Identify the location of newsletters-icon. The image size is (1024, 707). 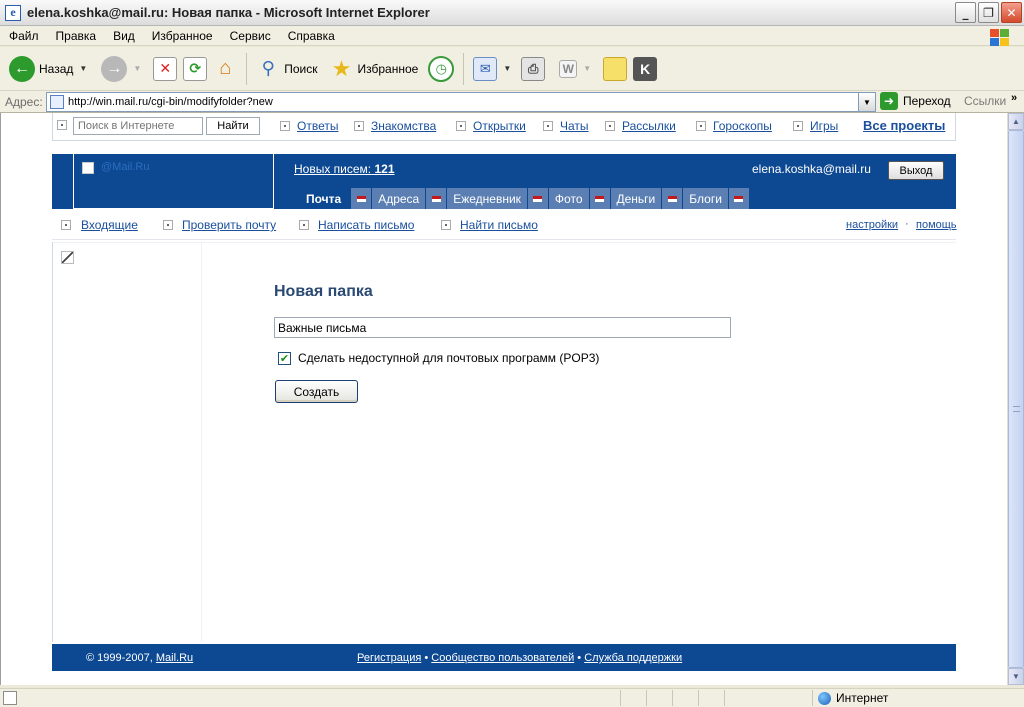
(610, 126).